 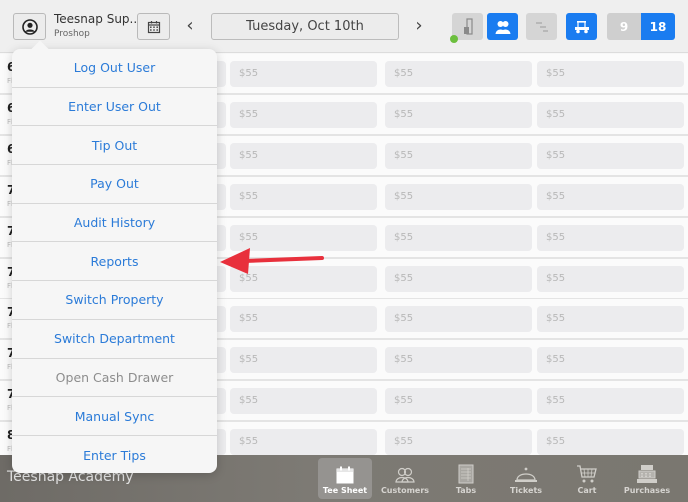 What do you see at coordinates (405, 475) in the screenshot?
I see `customers-icon` at bounding box center [405, 475].